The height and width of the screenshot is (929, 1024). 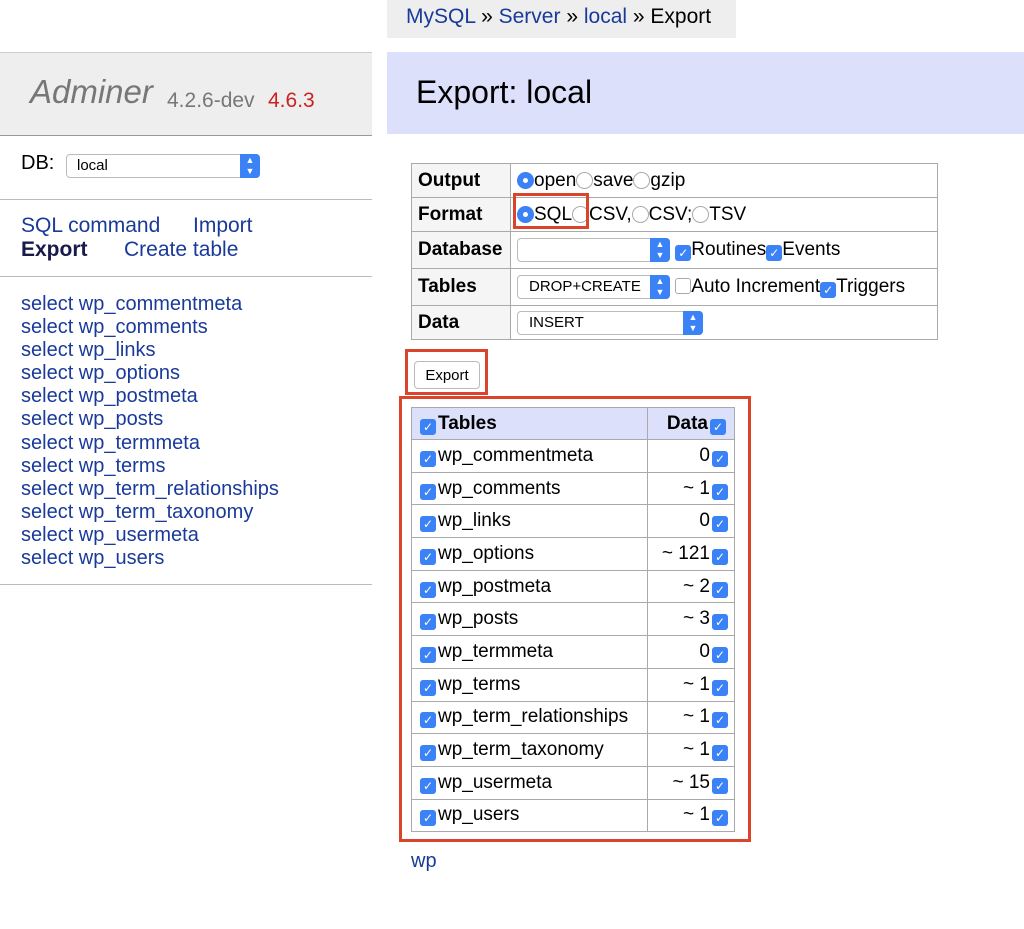 What do you see at coordinates (150, 304) in the screenshot?
I see `select-table-link: select wp_commentmeta` at bounding box center [150, 304].